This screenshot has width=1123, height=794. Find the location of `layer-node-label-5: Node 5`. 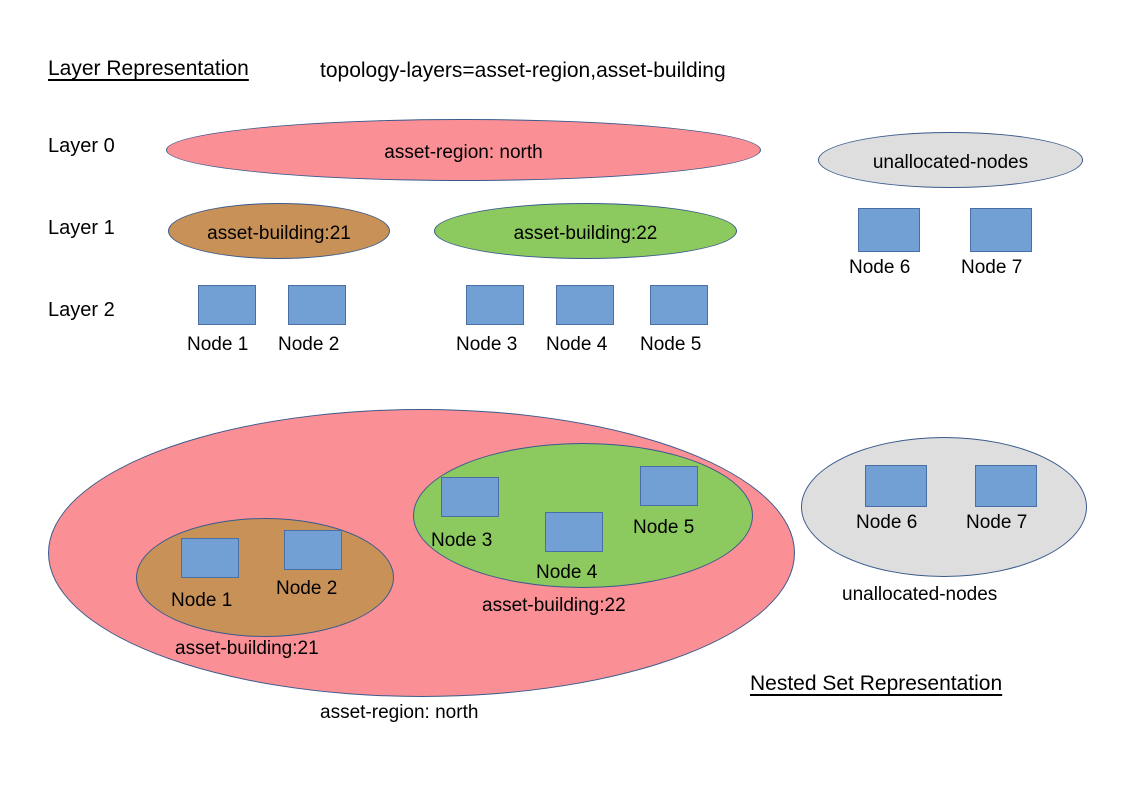

layer-node-label-5: Node 5 is located at coordinates (671, 344).